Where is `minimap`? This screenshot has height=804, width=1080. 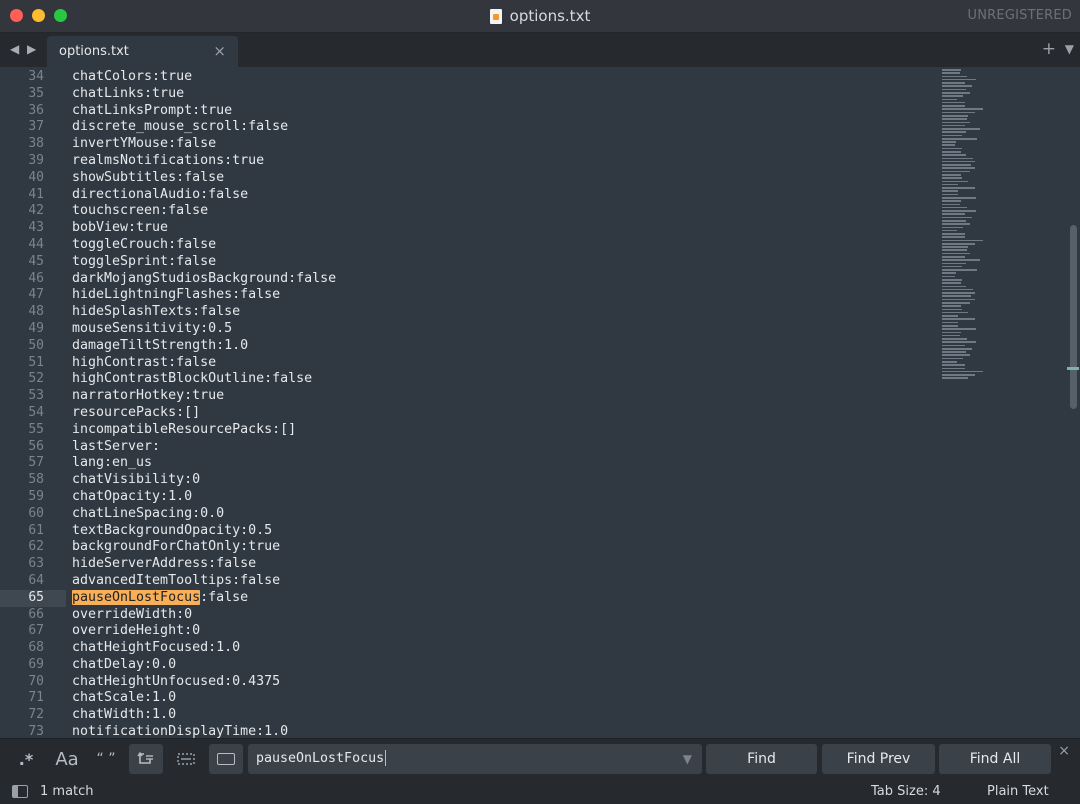 minimap is located at coordinates (1002, 402).